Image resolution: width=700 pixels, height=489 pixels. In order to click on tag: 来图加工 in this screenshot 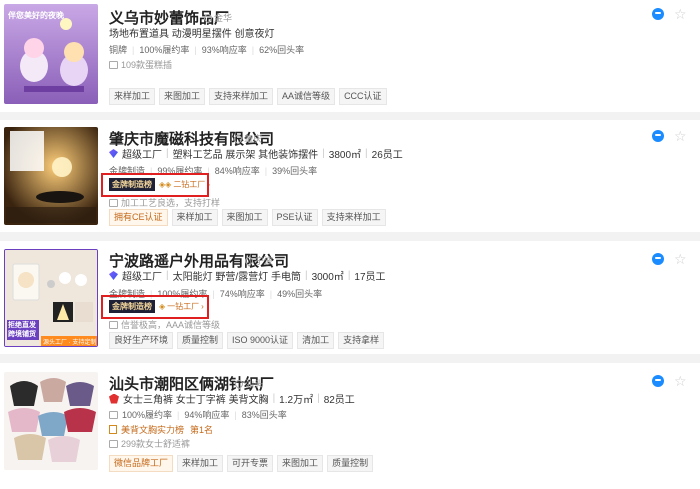, I will do `click(244, 217)`.